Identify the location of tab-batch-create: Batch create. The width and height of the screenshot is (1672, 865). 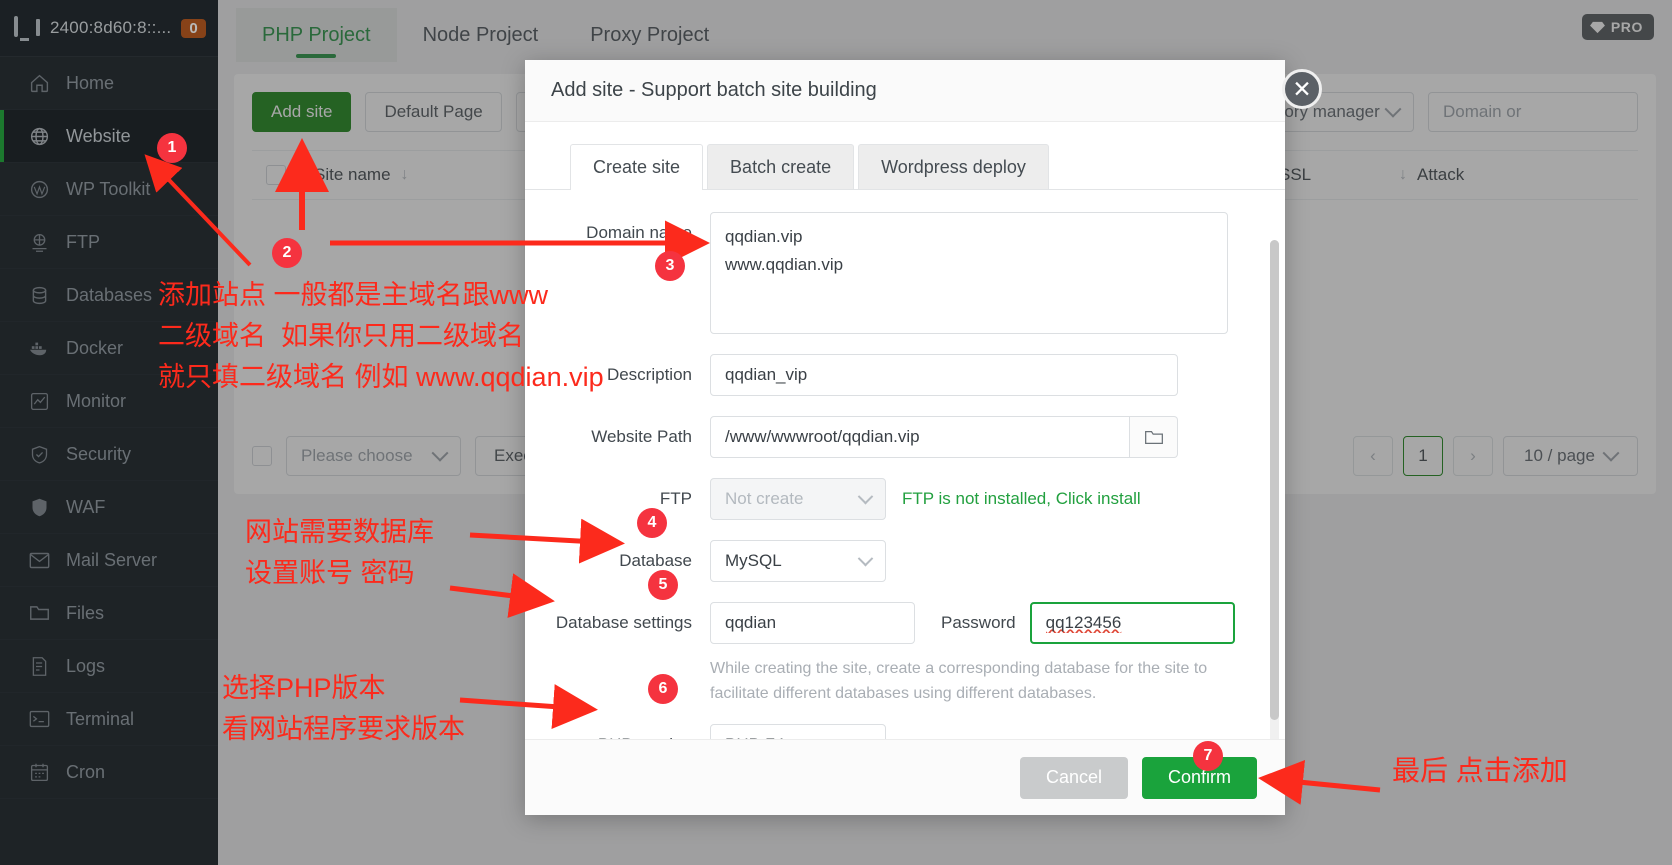
(781, 166).